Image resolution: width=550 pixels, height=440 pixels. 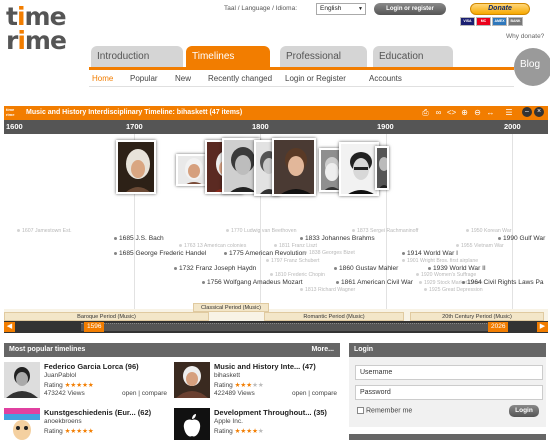 I want to click on timeline-event: 1861 American Civil War, so click(x=374, y=282).